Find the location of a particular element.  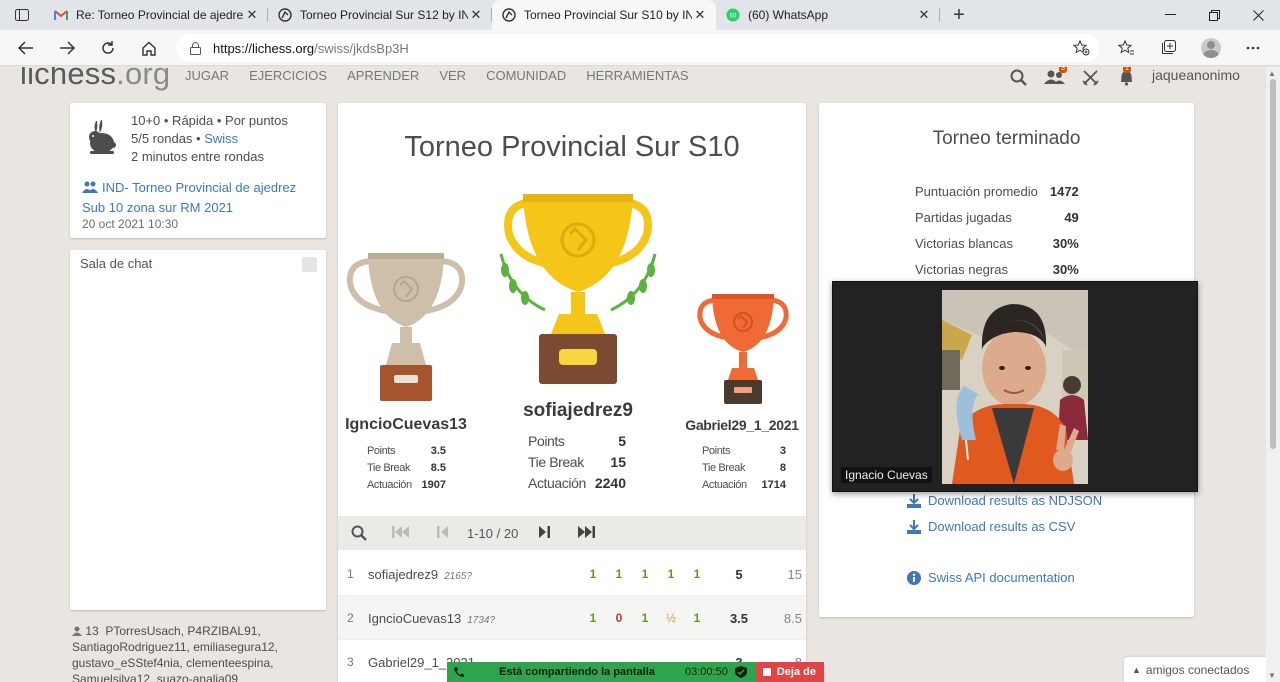

stats-row: Puntuación promedio 1472 is located at coordinates (997, 191).